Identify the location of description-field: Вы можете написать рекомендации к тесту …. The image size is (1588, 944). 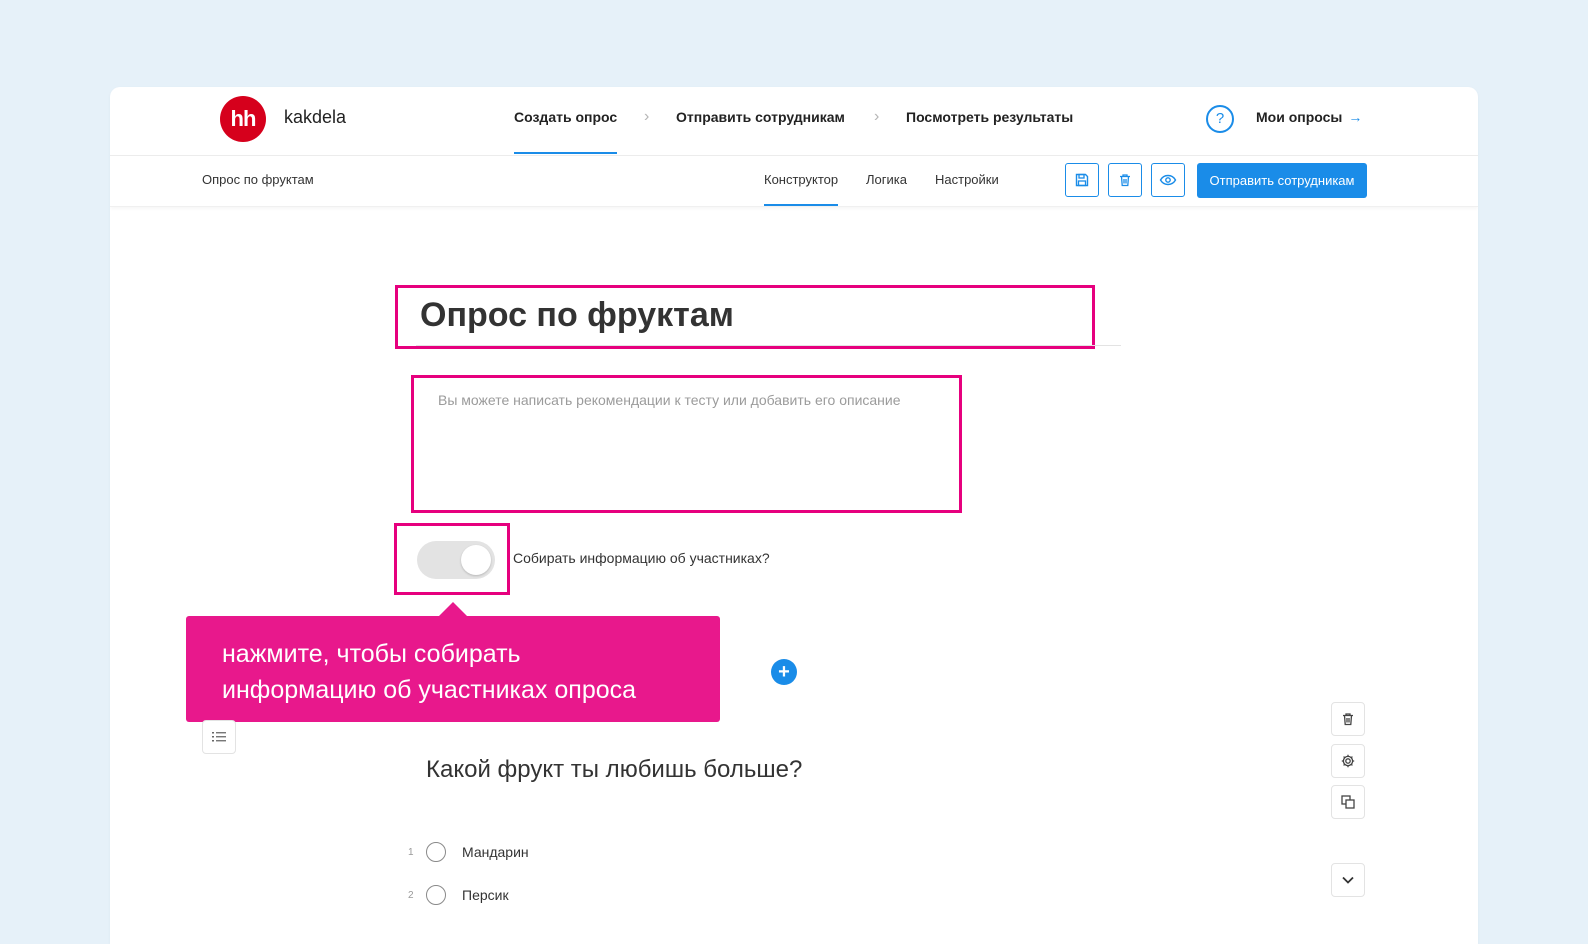
(686, 444).